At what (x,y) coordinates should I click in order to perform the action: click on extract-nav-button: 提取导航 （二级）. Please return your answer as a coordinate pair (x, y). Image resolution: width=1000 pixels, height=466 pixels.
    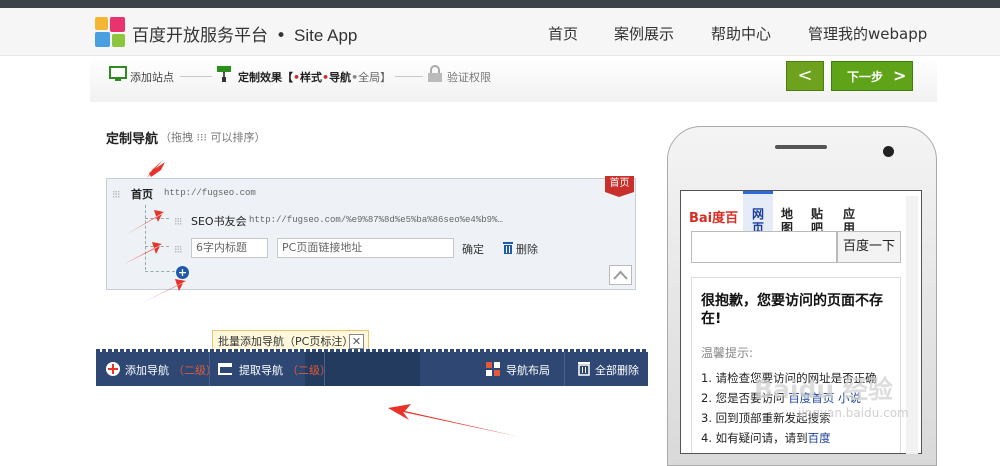
    Looking at the image, I should click on (285, 370).